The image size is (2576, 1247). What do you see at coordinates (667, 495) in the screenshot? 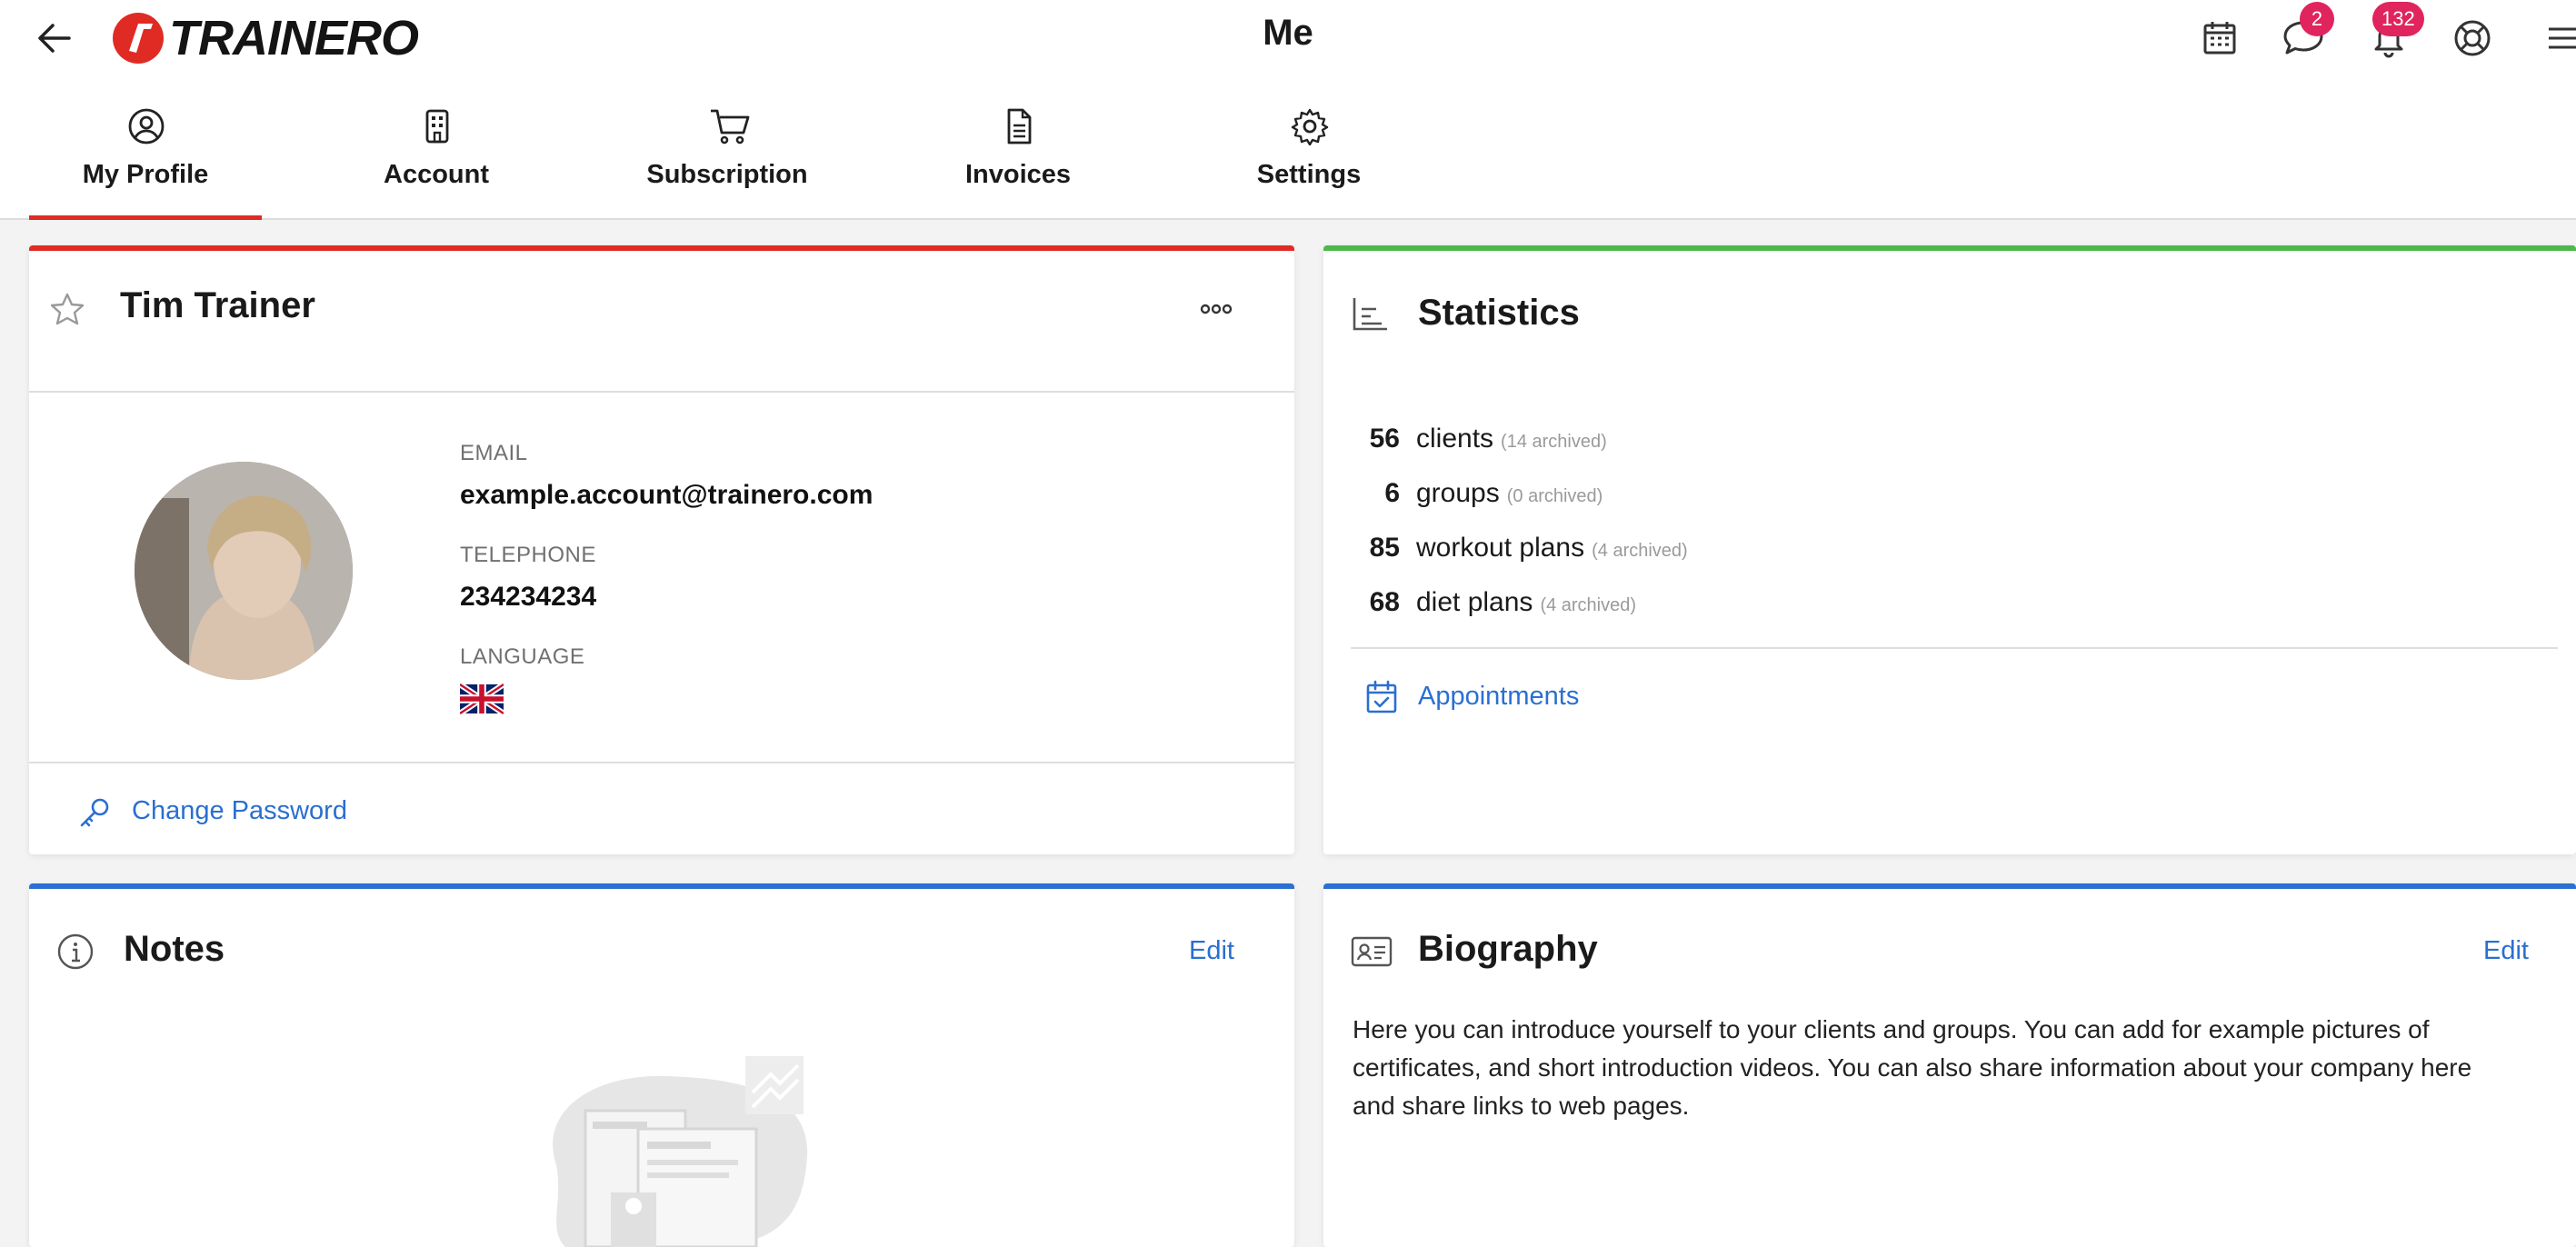
I see `email-value: example.account@trainero.com` at bounding box center [667, 495].